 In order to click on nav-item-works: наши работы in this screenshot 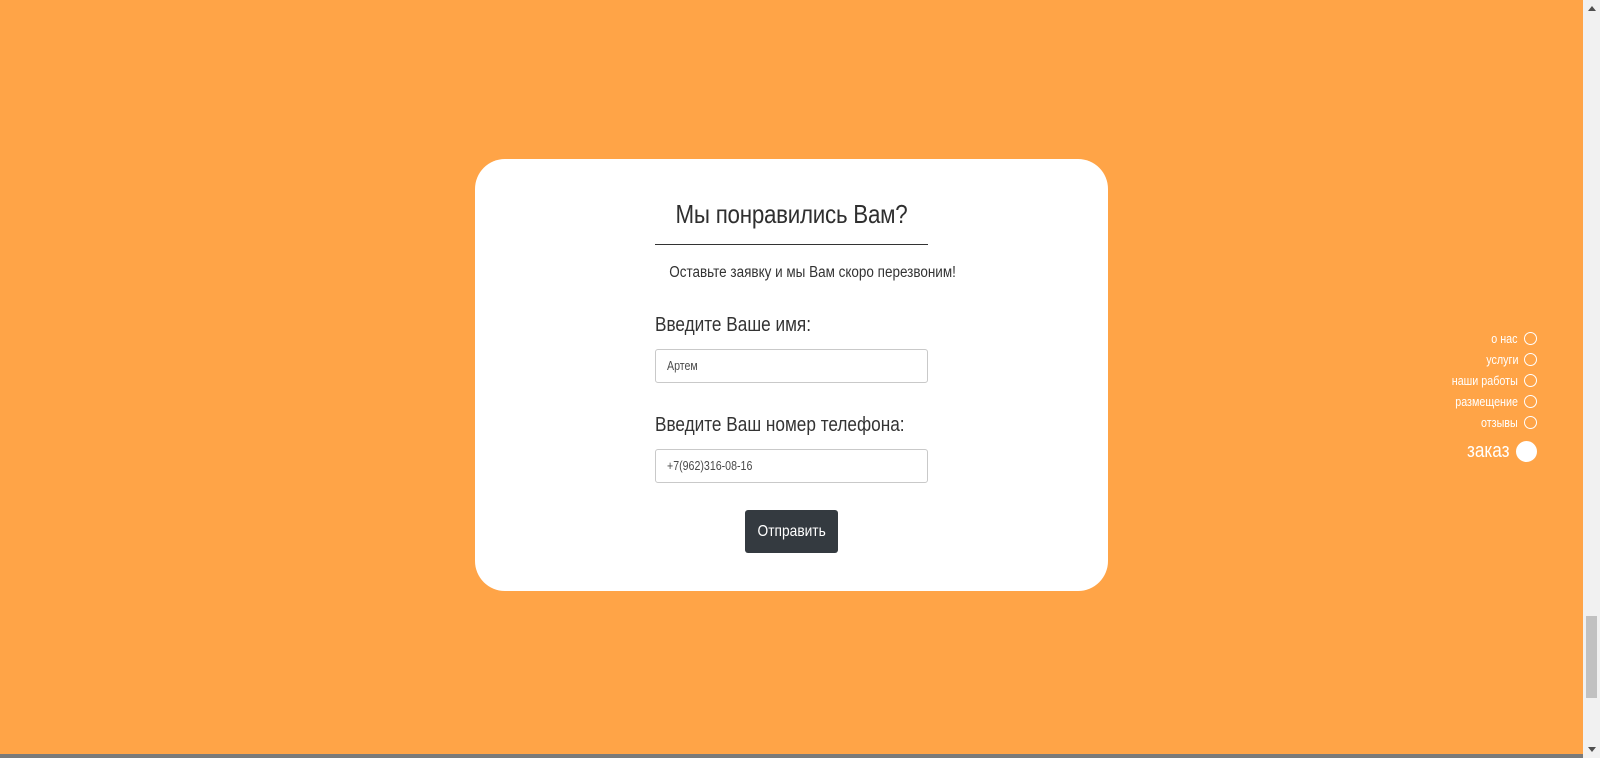, I will do `click(1467, 380)`.